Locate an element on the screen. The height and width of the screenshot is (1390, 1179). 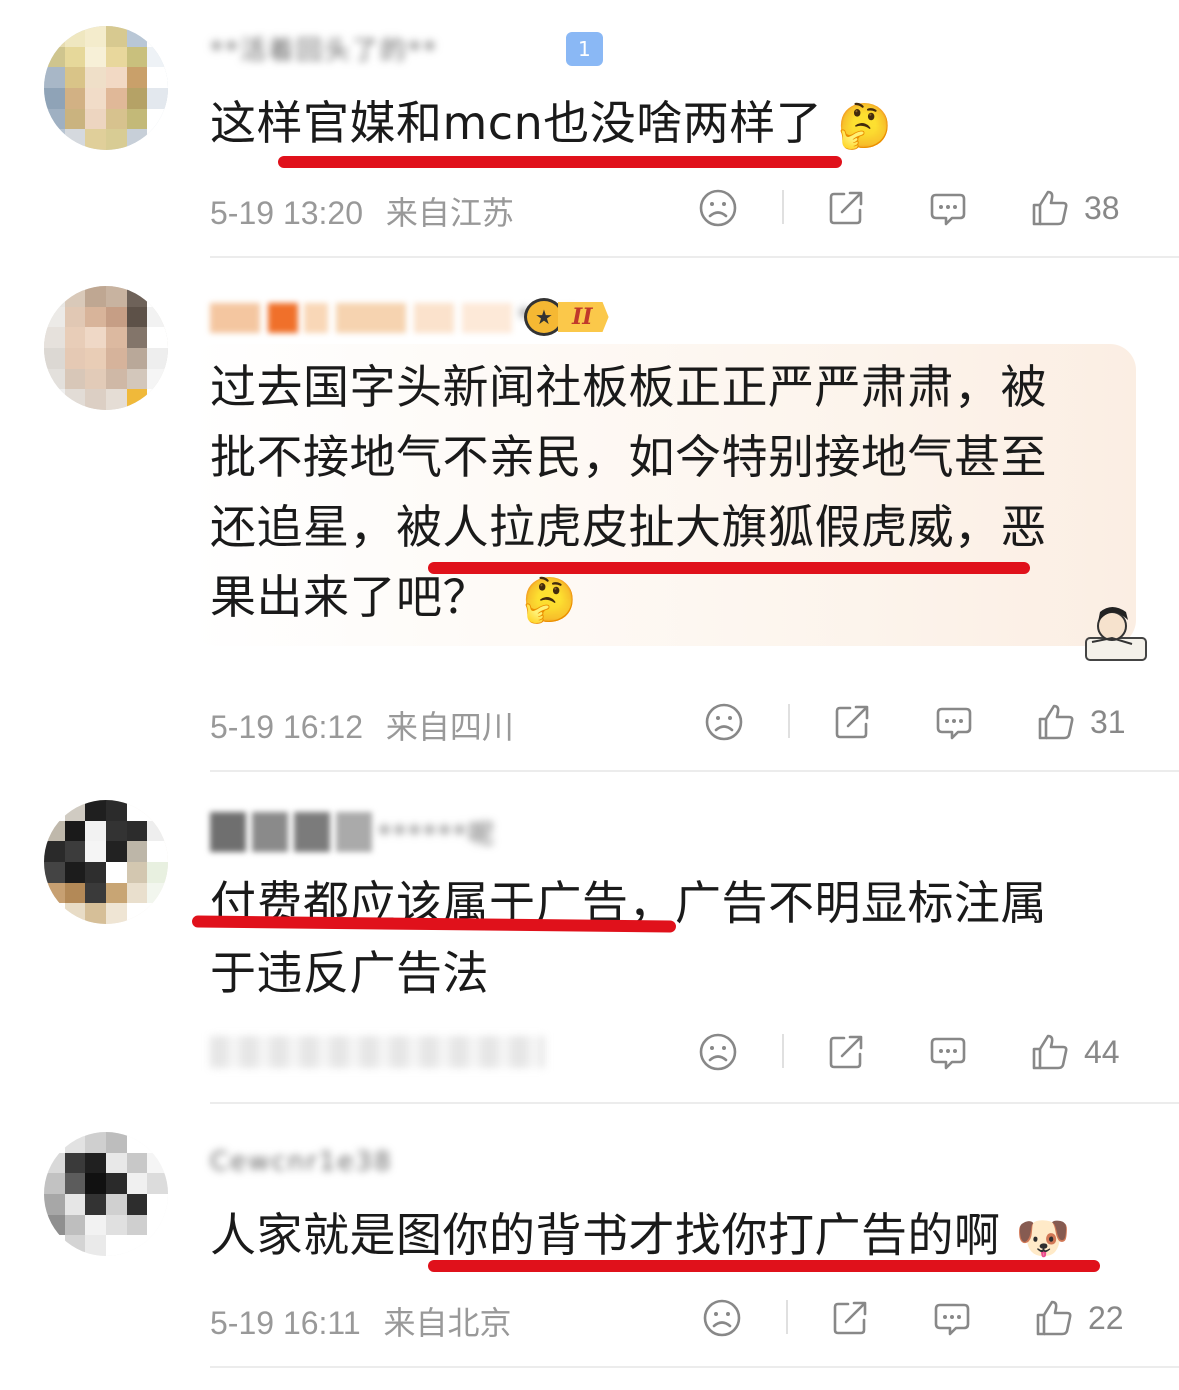
username: ******呢 is located at coordinates (353, 832).